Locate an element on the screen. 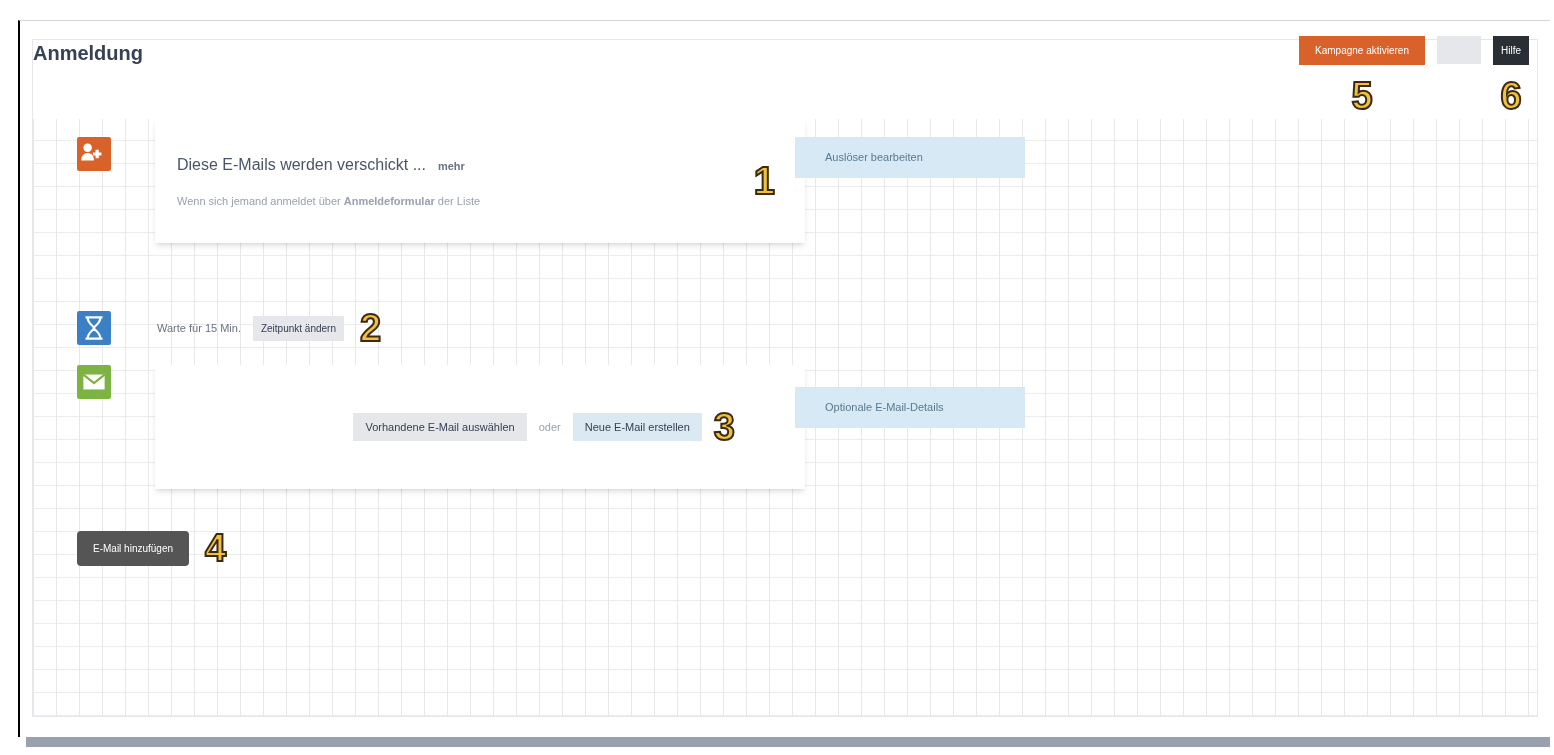 The image size is (1554, 755). step-number: 4 is located at coordinates (216, 548).